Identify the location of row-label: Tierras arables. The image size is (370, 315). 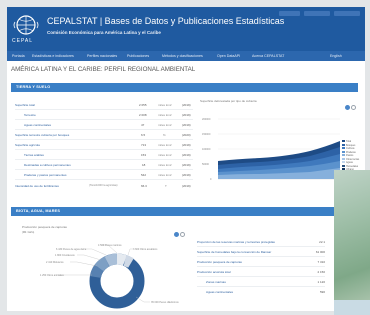
(34, 155).